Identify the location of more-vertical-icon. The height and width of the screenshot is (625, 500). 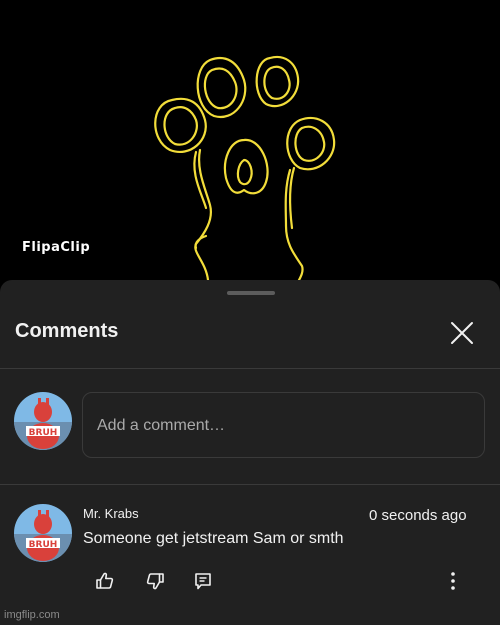
(453, 581).